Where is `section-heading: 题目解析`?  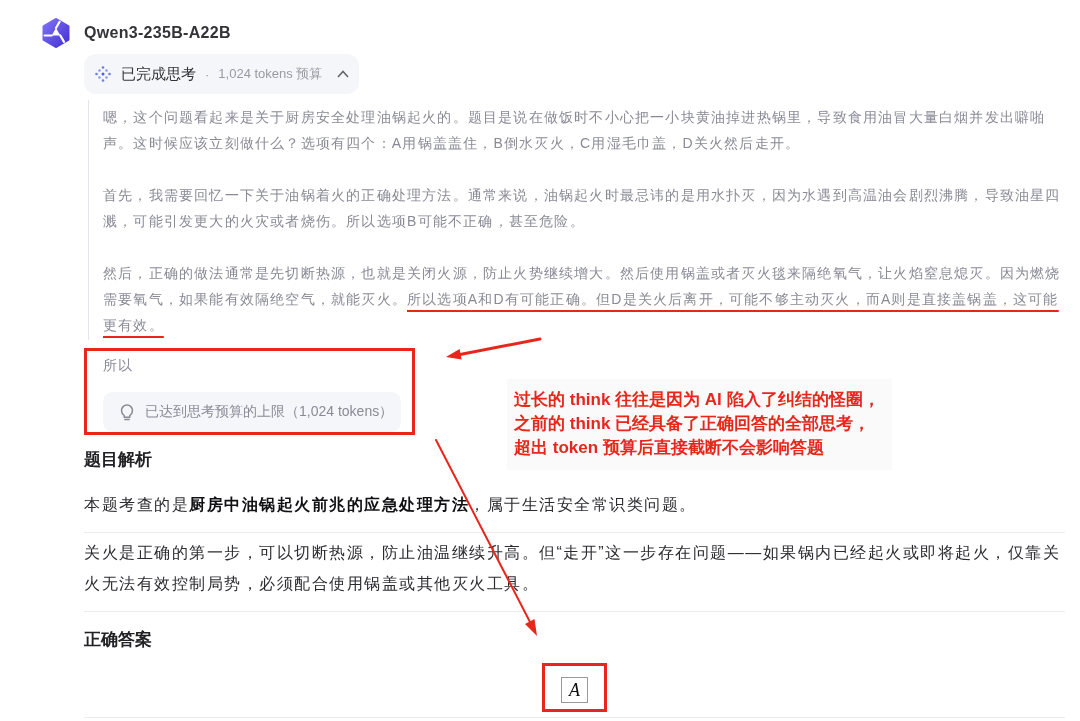 section-heading: 题目解析 is located at coordinates (118, 460).